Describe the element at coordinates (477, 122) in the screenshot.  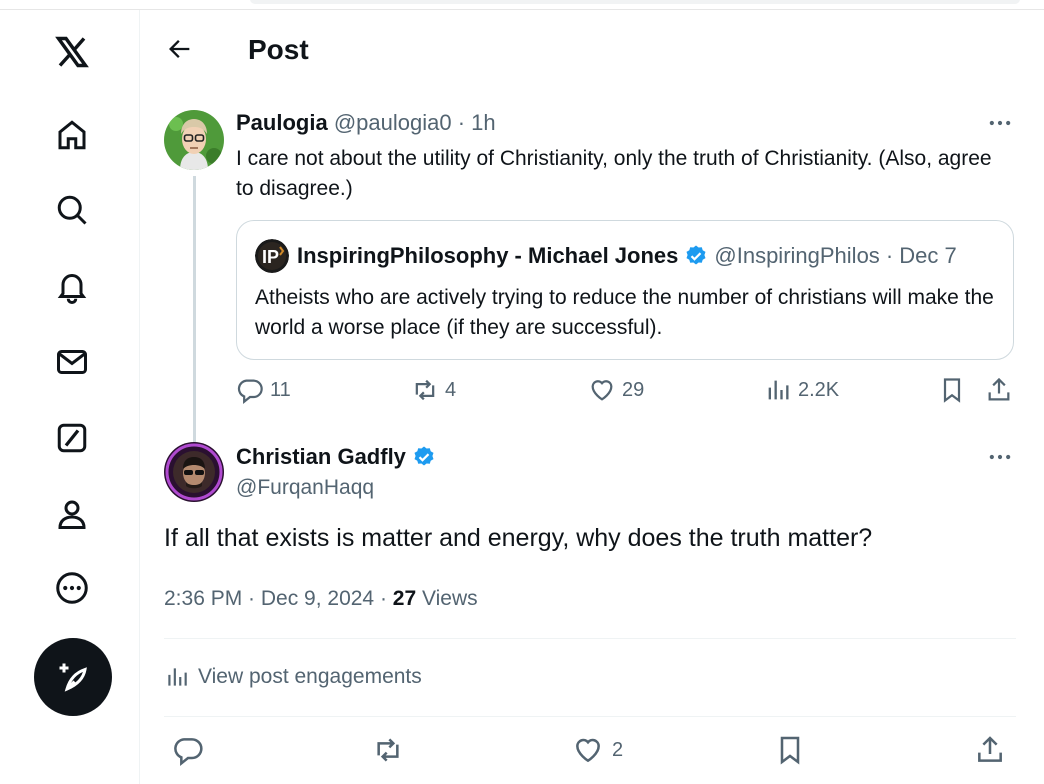
I see `post-time: · 1h` at that location.